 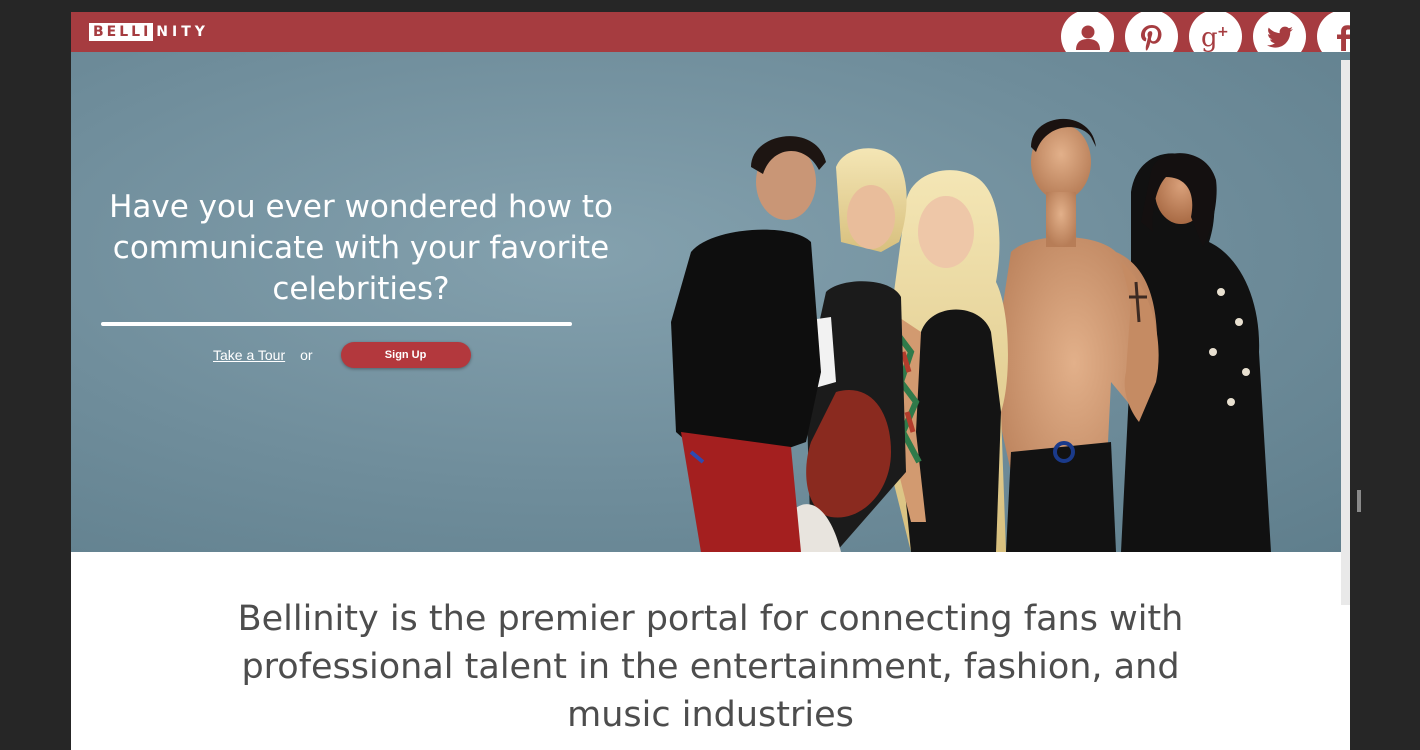 I want to click on or-text: or, so click(x=306, y=355).